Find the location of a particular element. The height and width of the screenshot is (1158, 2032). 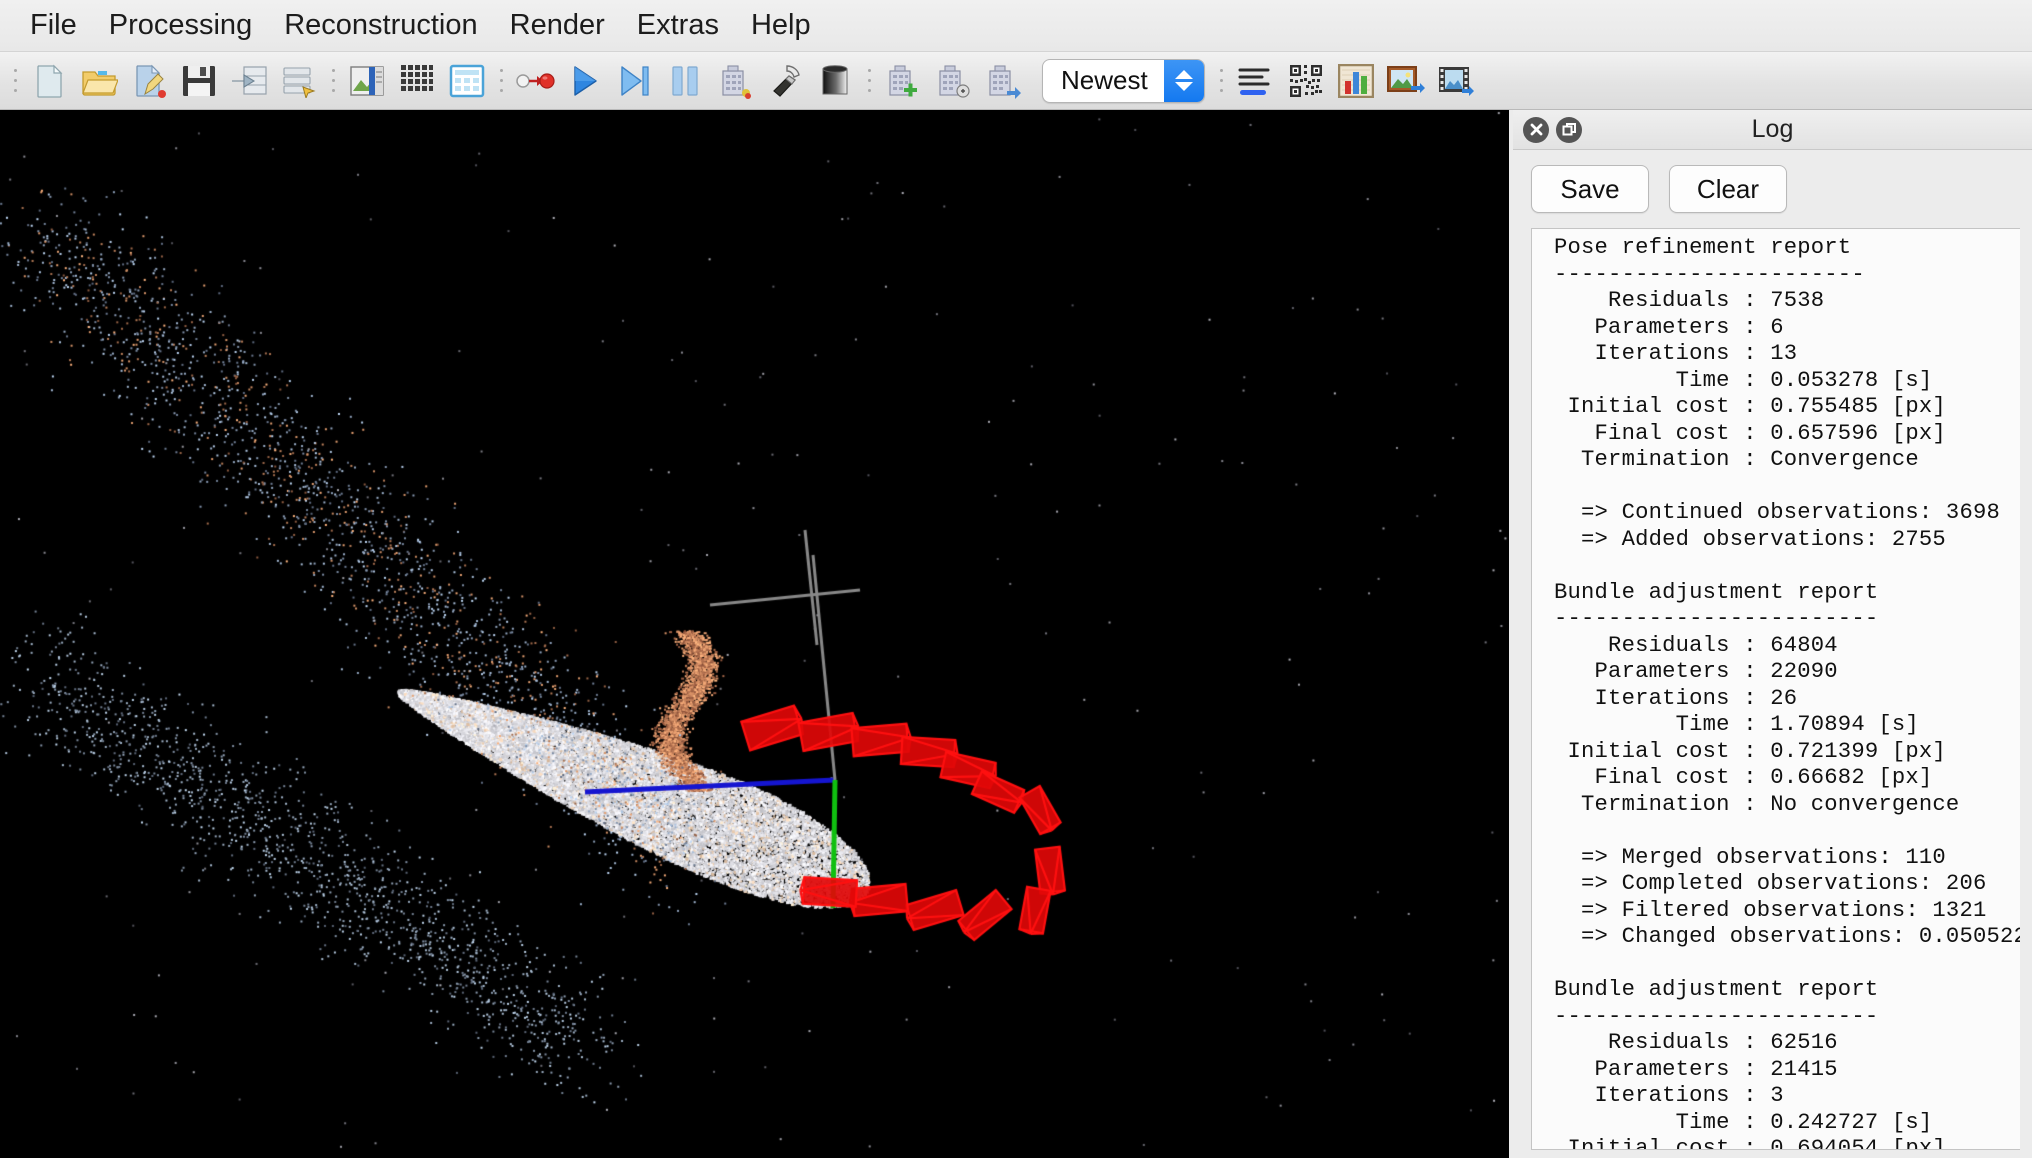

bundle-adjustment-icon is located at coordinates (735, 81).